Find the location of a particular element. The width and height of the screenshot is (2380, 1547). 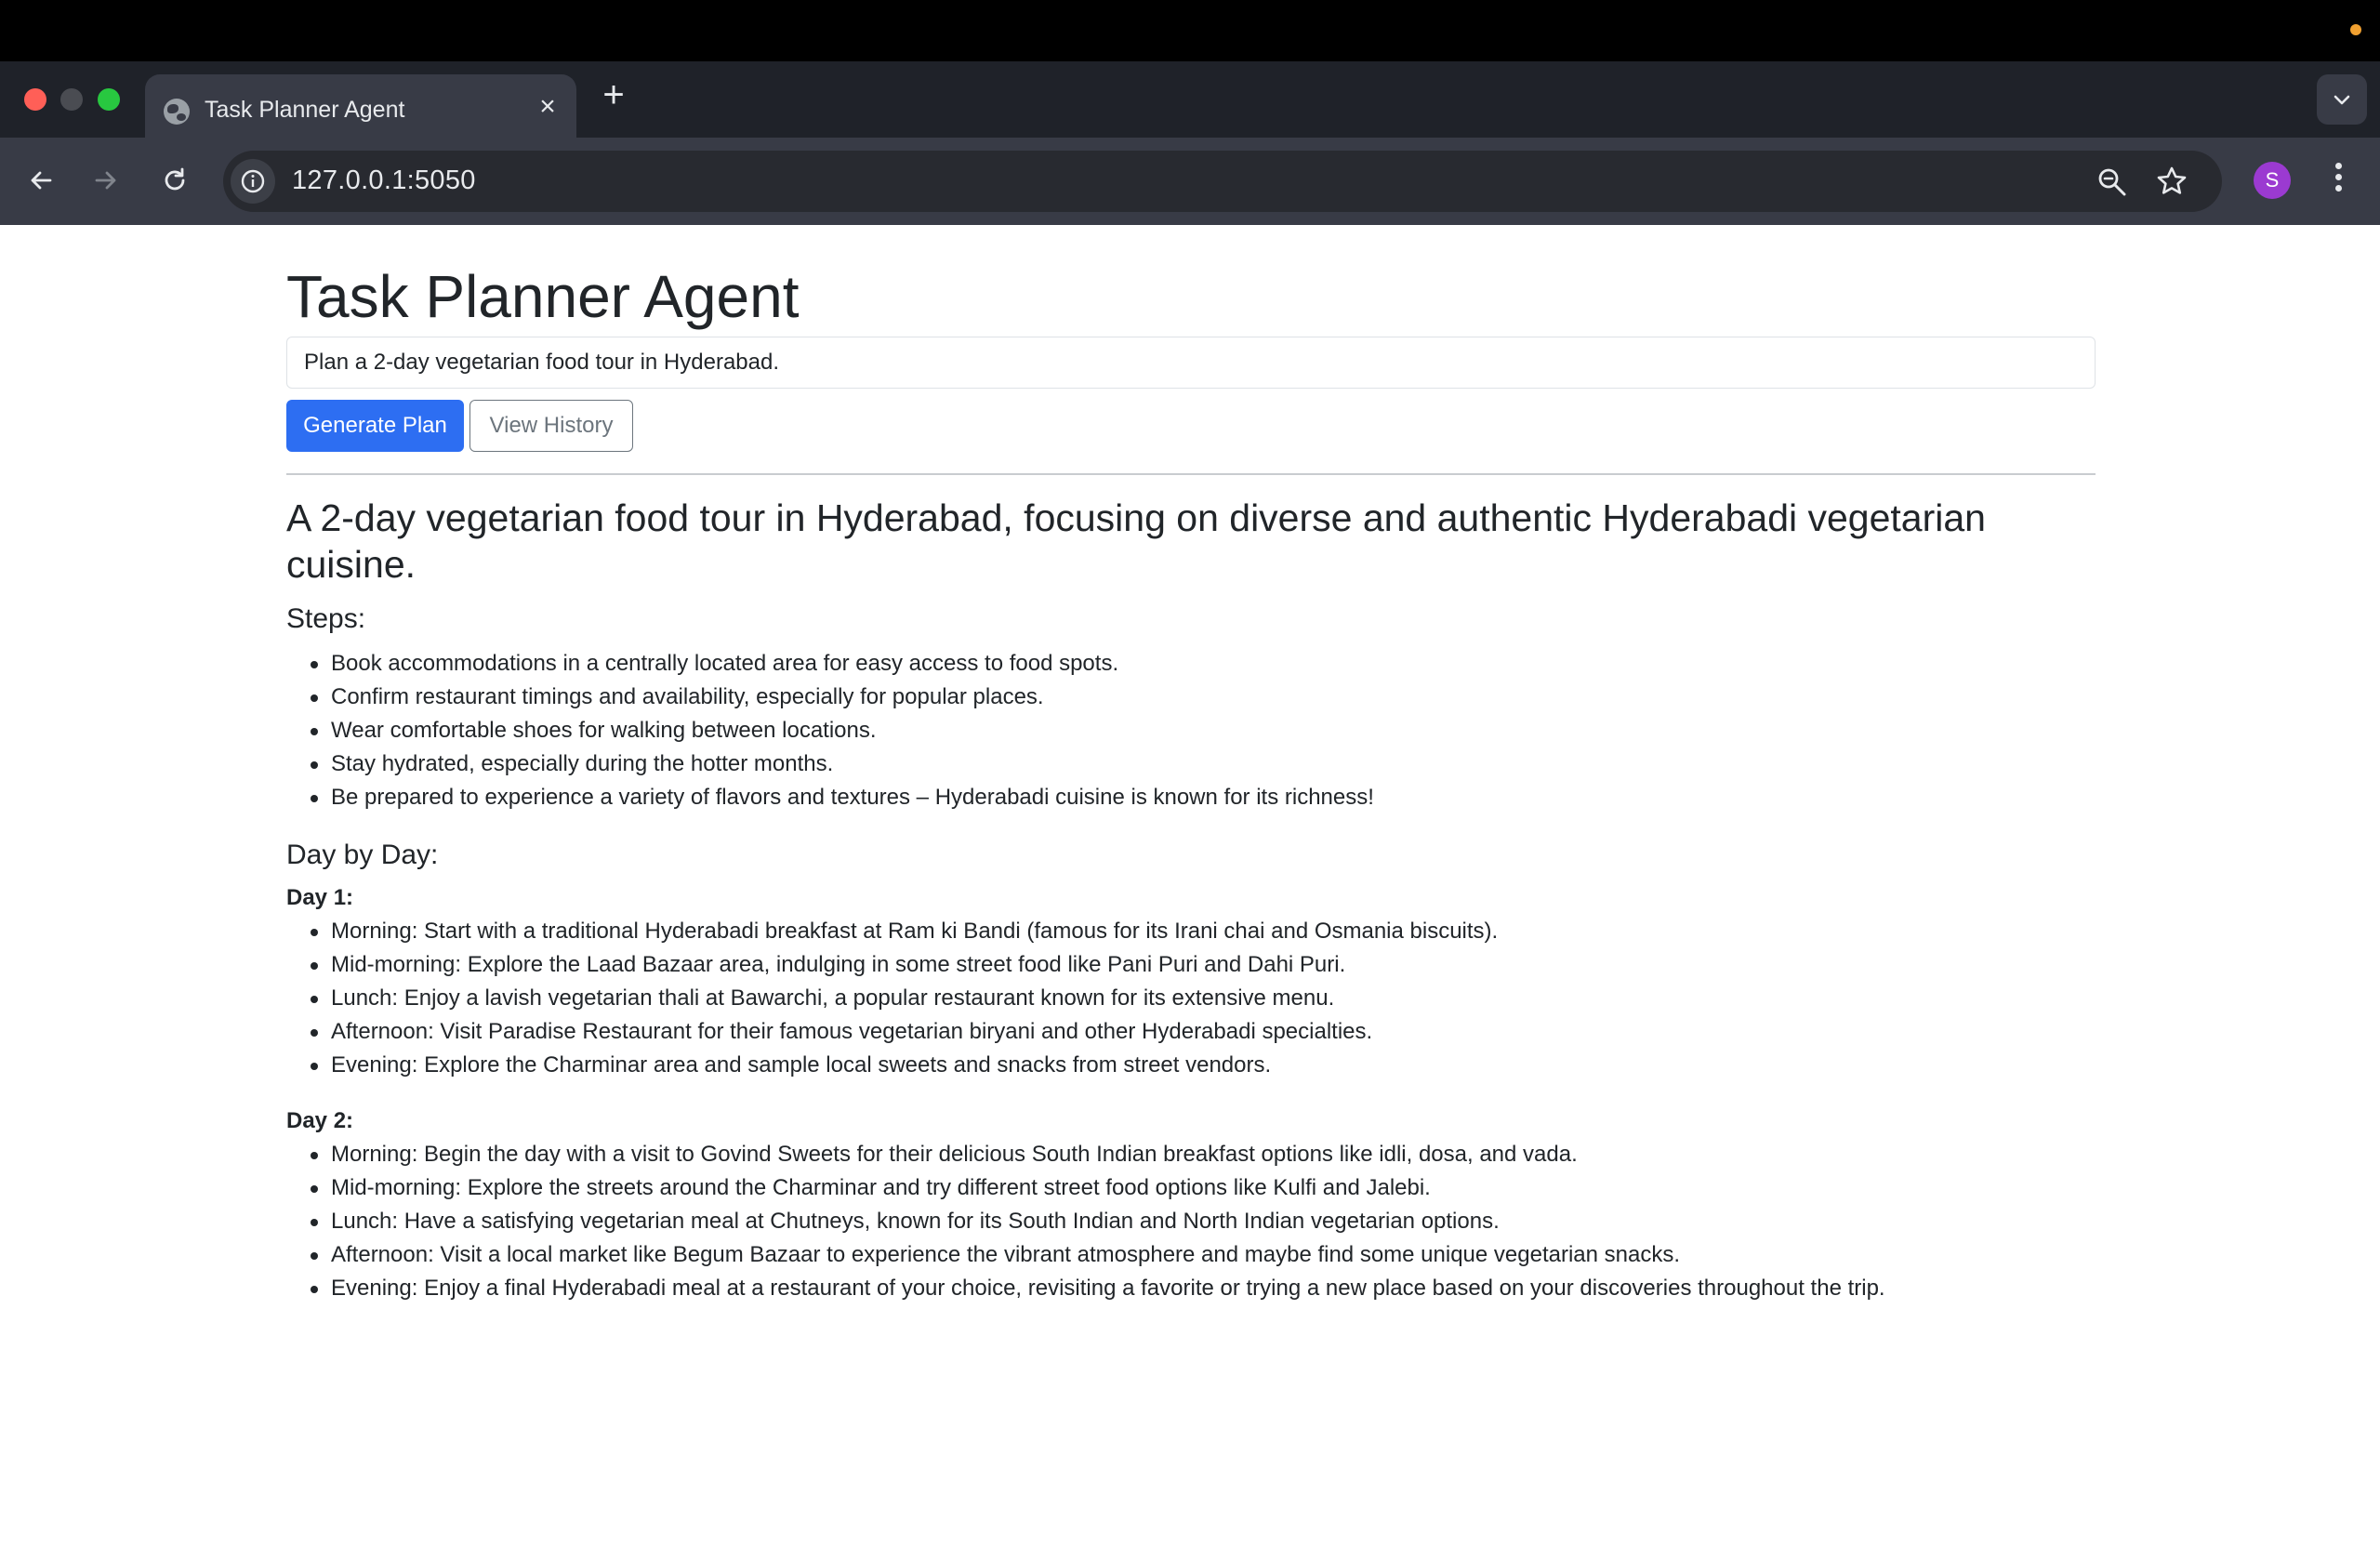

arrow-left-icon is located at coordinates (41, 180).